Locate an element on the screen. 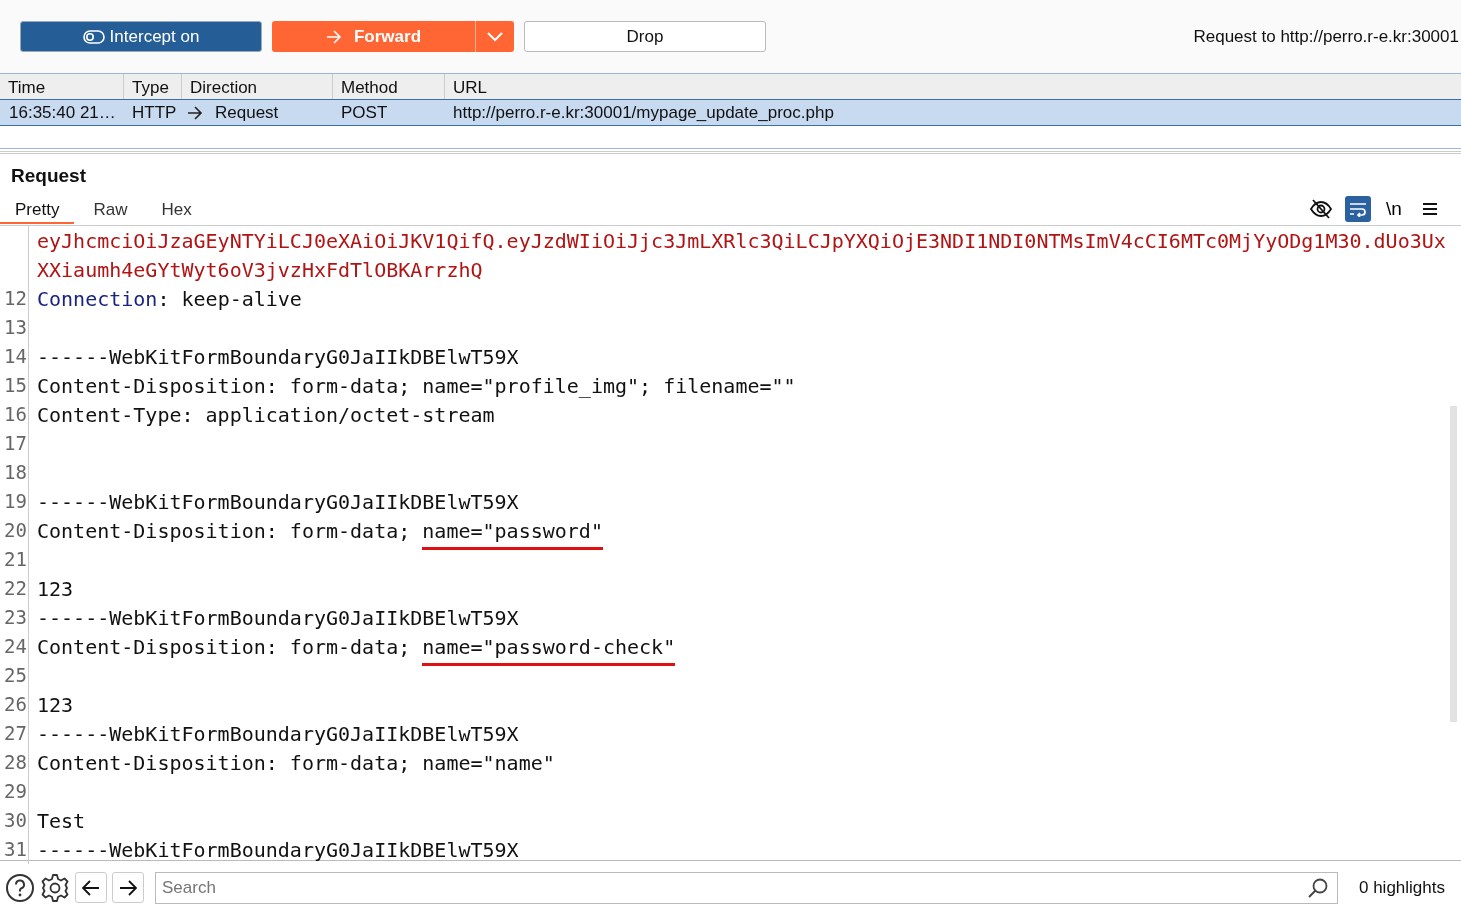 This screenshot has width=1461, height=914. code-line: Content-Disposition: form-data; name="name" is located at coordinates (296, 762).